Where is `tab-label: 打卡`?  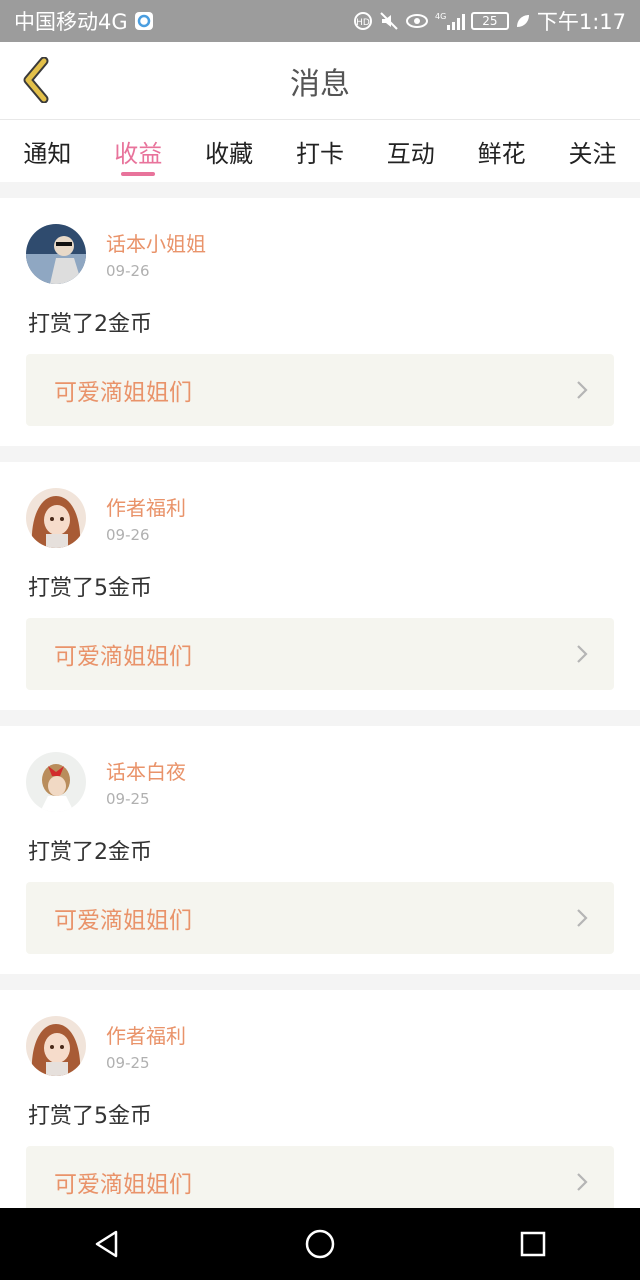 tab-label: 打卡 is located at coordinates (319, 153).